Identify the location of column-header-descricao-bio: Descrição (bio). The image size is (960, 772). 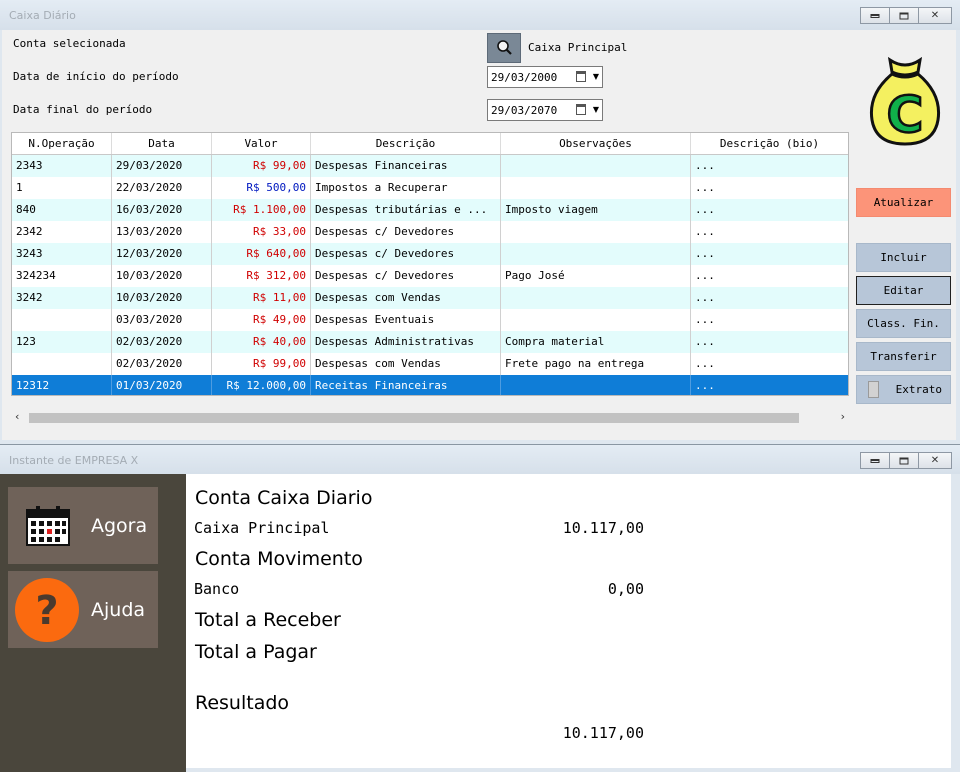
(769, 143).